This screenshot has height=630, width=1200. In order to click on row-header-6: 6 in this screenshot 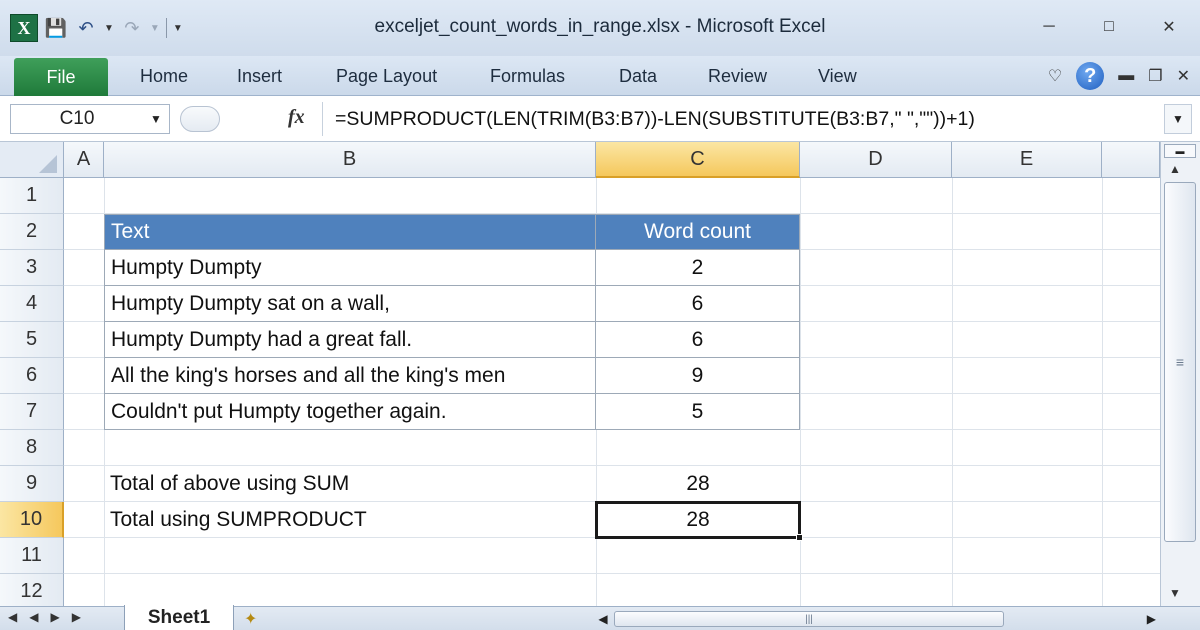, I will do `click(32, 376)`.